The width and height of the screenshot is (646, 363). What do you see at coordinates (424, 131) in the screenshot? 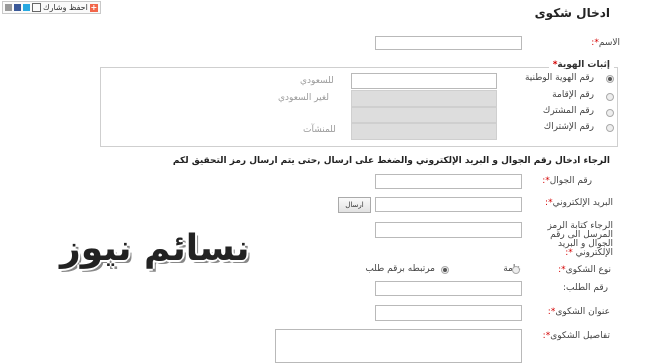
I see `subscription-input` at bounding box center [424, 131].